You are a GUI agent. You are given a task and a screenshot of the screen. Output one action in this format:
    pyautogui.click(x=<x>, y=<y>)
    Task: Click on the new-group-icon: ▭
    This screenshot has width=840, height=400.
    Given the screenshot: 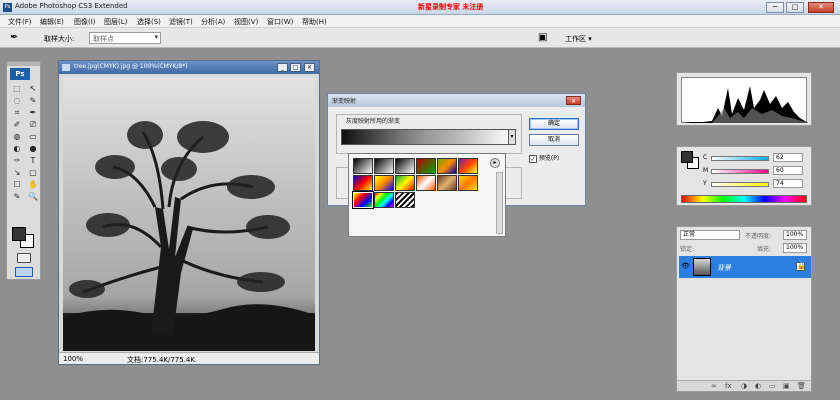 What is the action you would take?
    pyautogui.click(x=772, y=386)
    